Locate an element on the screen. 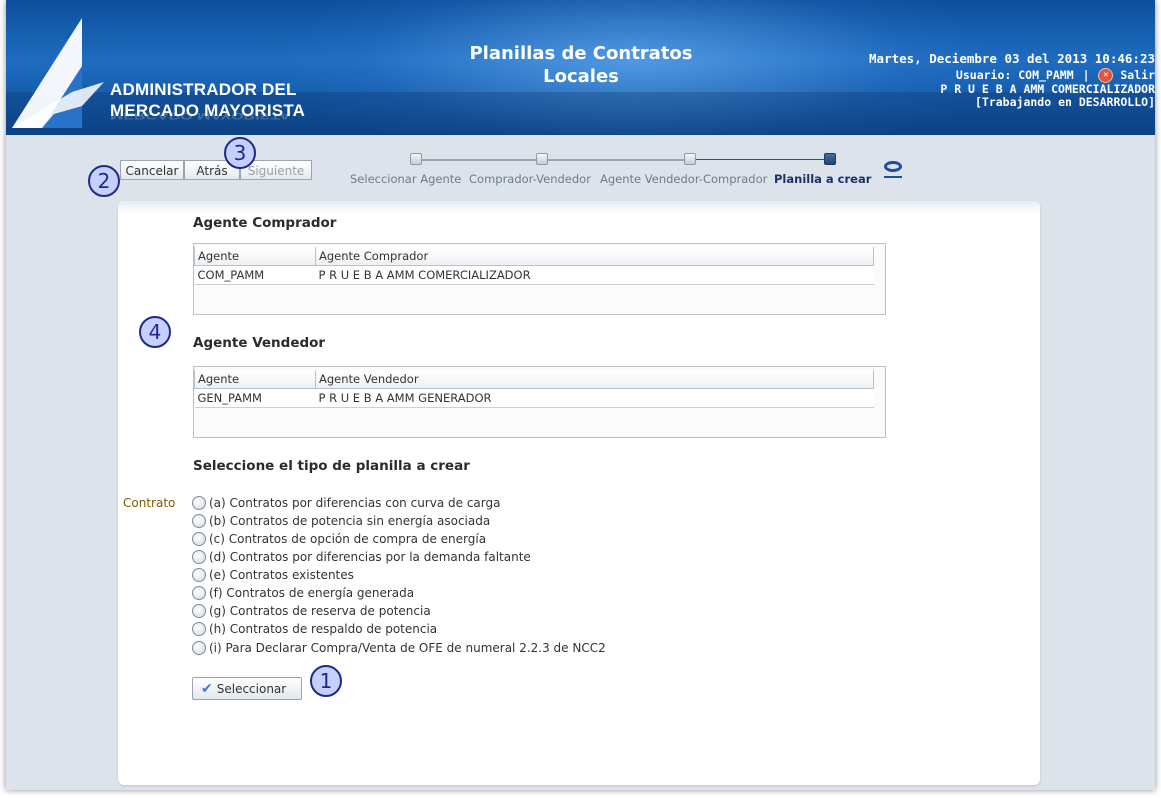  contract-option: (g) Contratos de reserva de potencia is located at coordinates (311, 611).